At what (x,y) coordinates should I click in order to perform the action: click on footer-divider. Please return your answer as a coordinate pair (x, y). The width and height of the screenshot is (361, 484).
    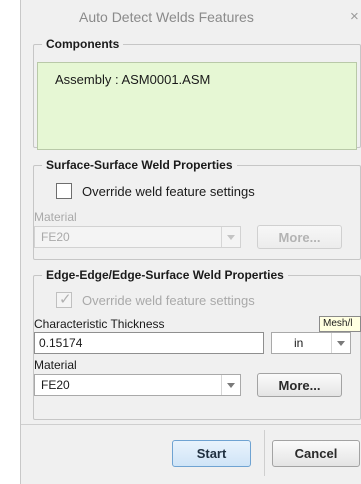
    Looking at the image, I should click on (191, 424).